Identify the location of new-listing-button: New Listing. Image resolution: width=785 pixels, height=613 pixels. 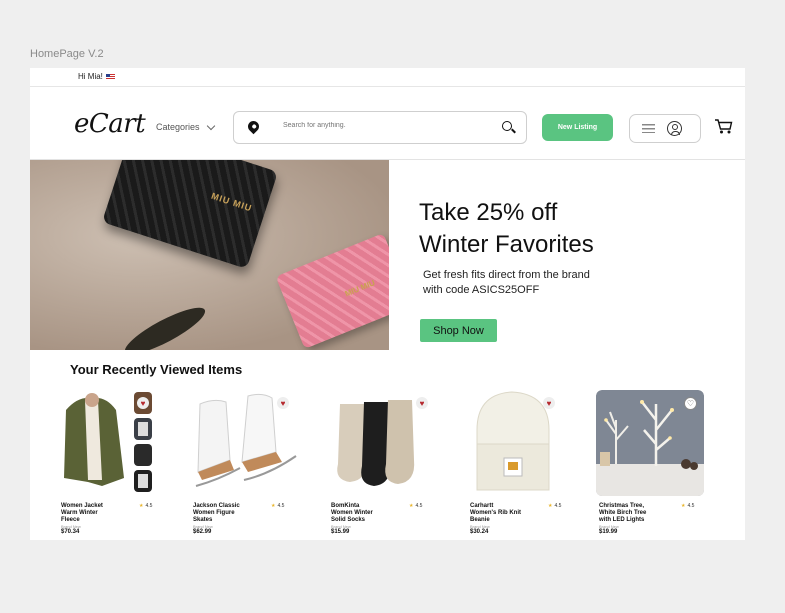
(577, 127).